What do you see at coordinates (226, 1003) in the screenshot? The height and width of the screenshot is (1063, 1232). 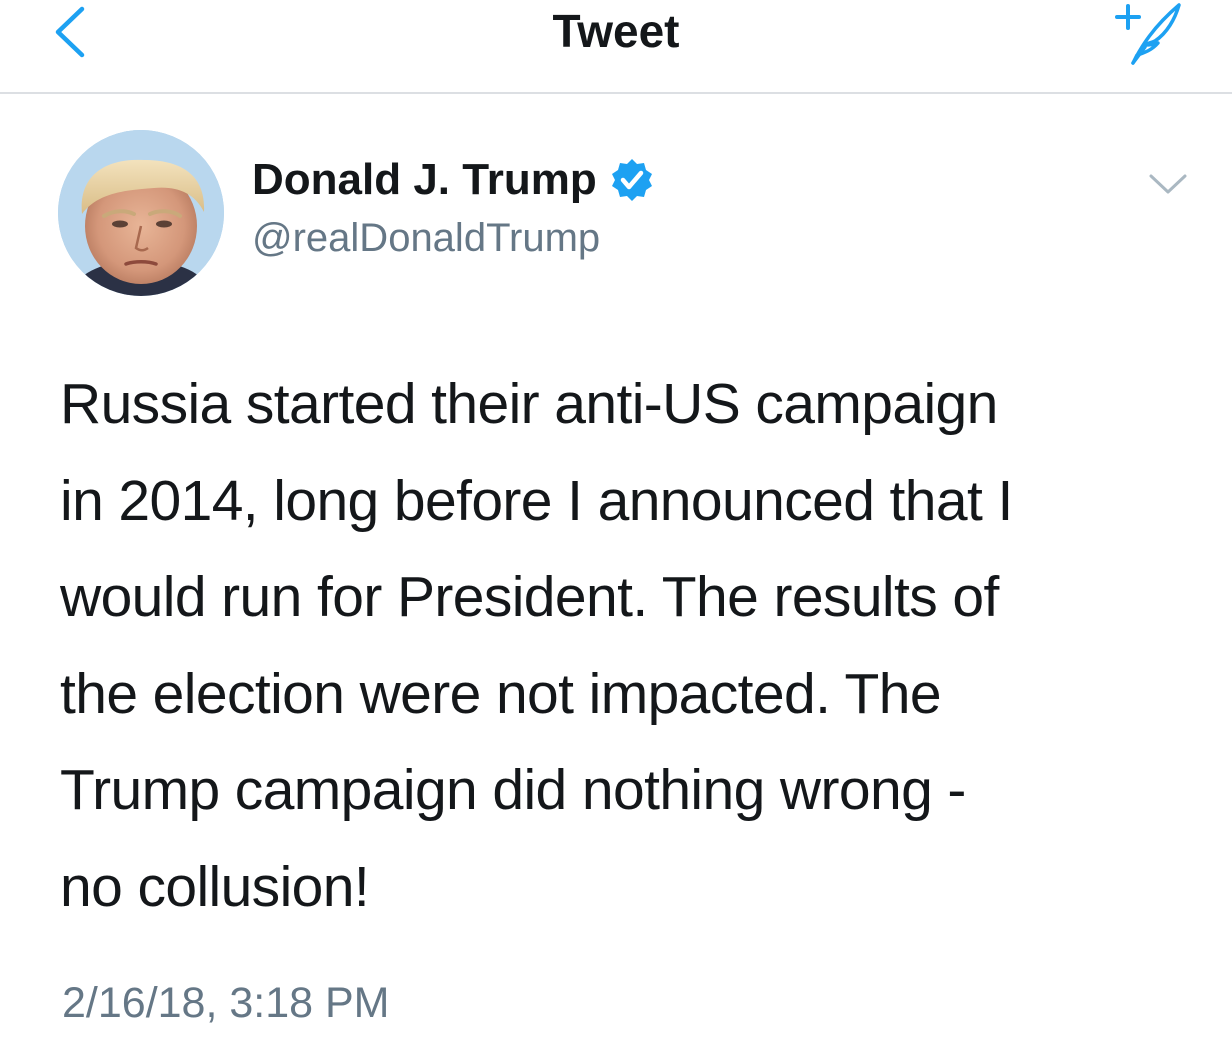 I see `tweet-timestamp: 2/16/18, 3:18 PM` at bounding box center [226, 1003].